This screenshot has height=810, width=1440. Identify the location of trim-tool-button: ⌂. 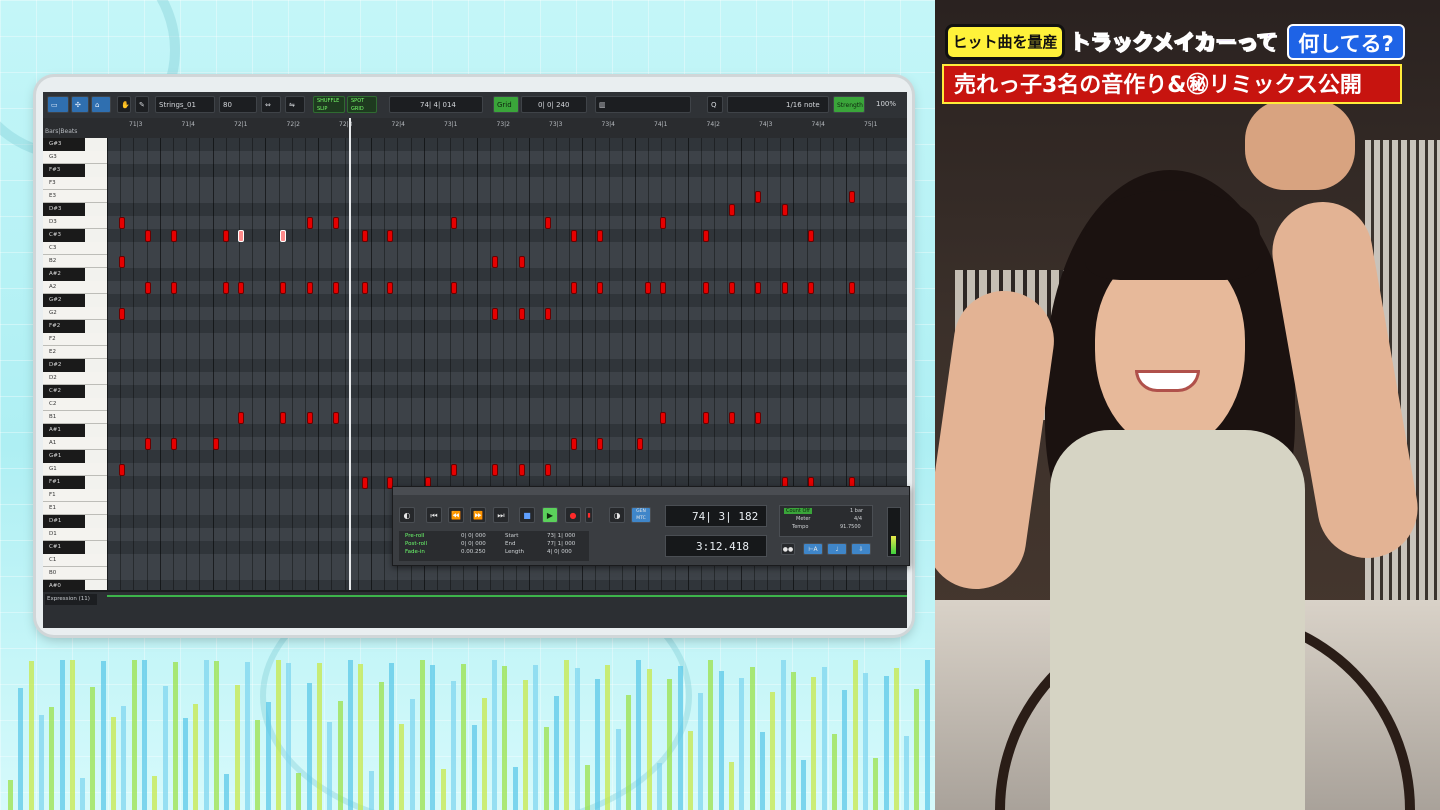
(101, 104).